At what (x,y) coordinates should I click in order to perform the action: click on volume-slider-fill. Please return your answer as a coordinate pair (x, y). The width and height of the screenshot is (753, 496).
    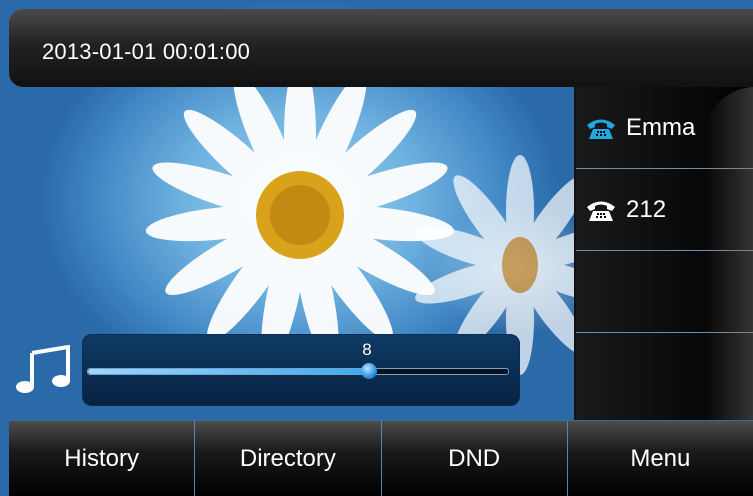
    Looking at the image, I should click on (229, 371).